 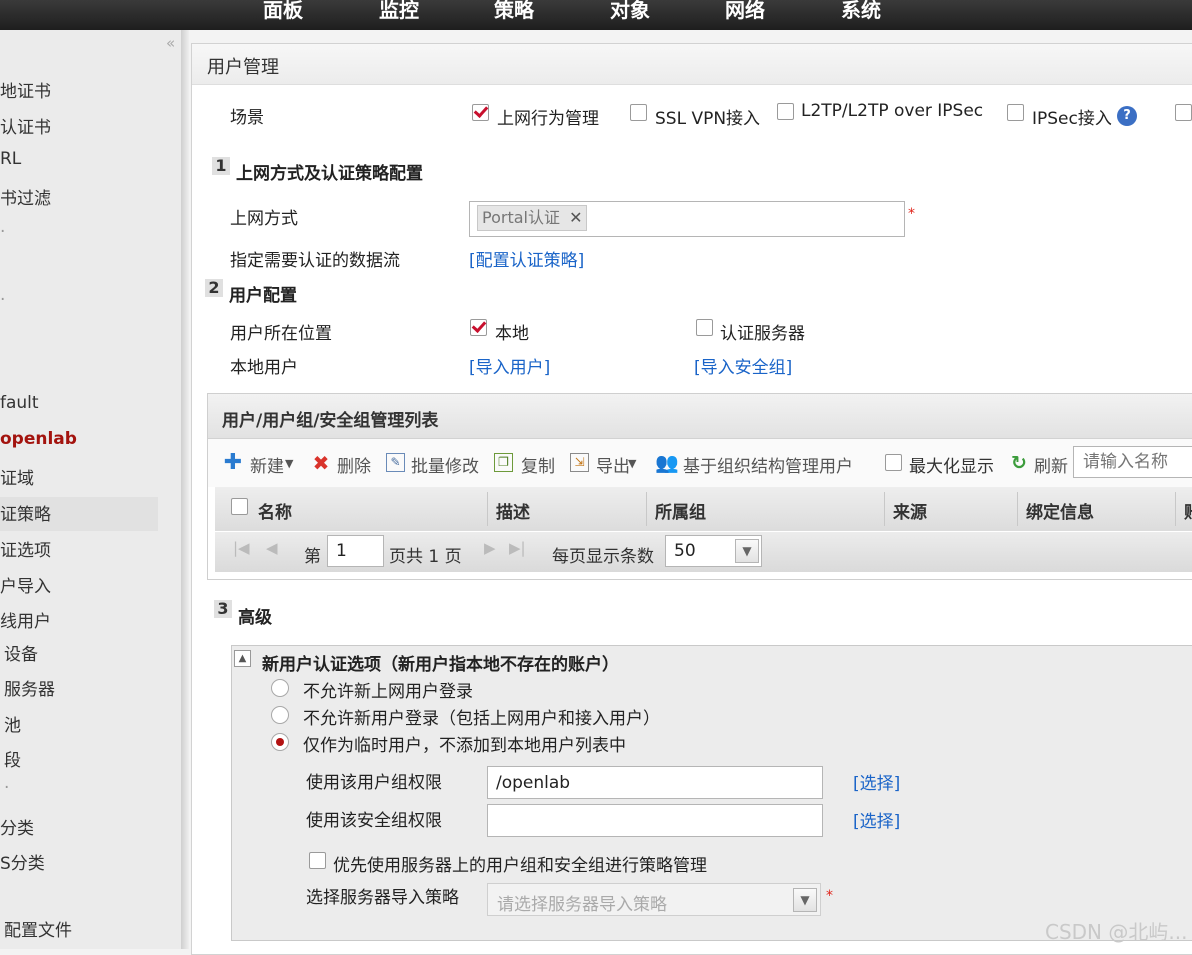 I want to click on portal-auth-tag: Portal认证 ✕, so click(x=532, y=218).